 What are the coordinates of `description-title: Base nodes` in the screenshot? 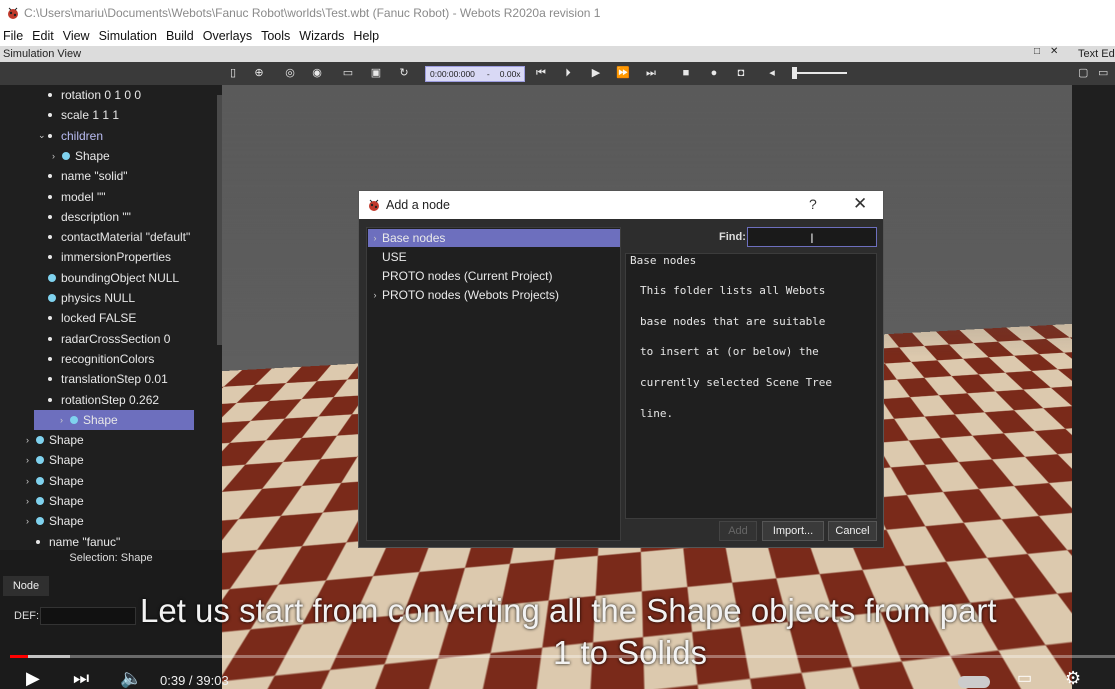 It's located at (663, 260).